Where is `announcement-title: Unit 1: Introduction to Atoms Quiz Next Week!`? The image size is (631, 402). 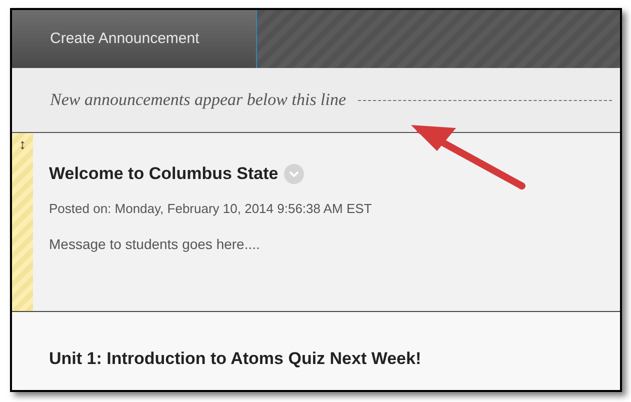
announcement-title: Unit 1: Introduction to Atoms Quiz Next Week! is located at coordinates (235, 359).